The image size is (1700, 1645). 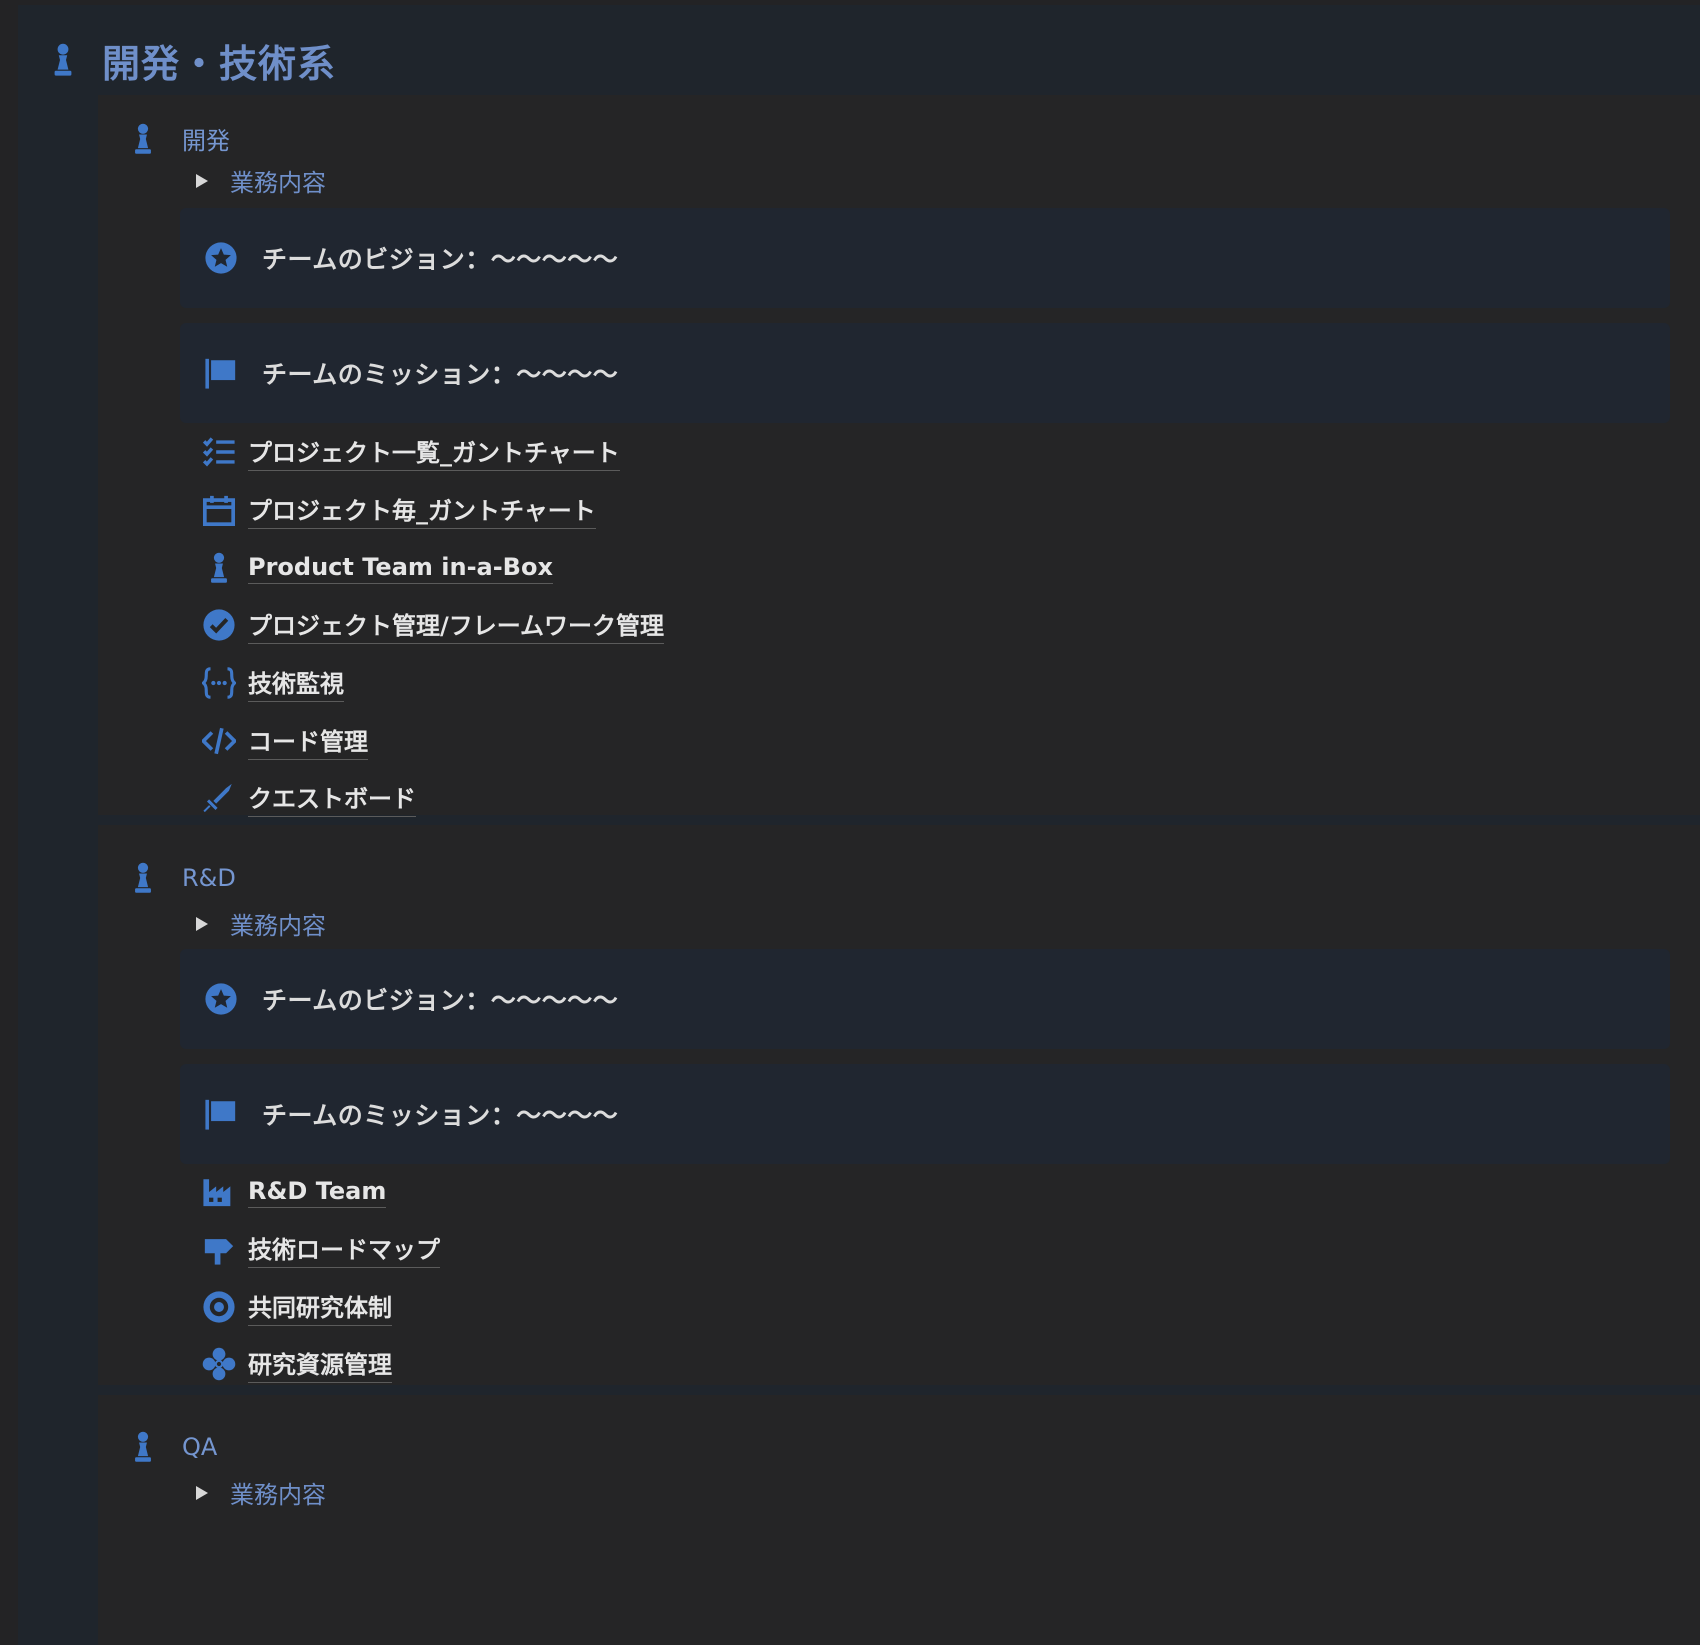 I want to click on page-title-text: 開発・技術系, so click(x=219, y=63).